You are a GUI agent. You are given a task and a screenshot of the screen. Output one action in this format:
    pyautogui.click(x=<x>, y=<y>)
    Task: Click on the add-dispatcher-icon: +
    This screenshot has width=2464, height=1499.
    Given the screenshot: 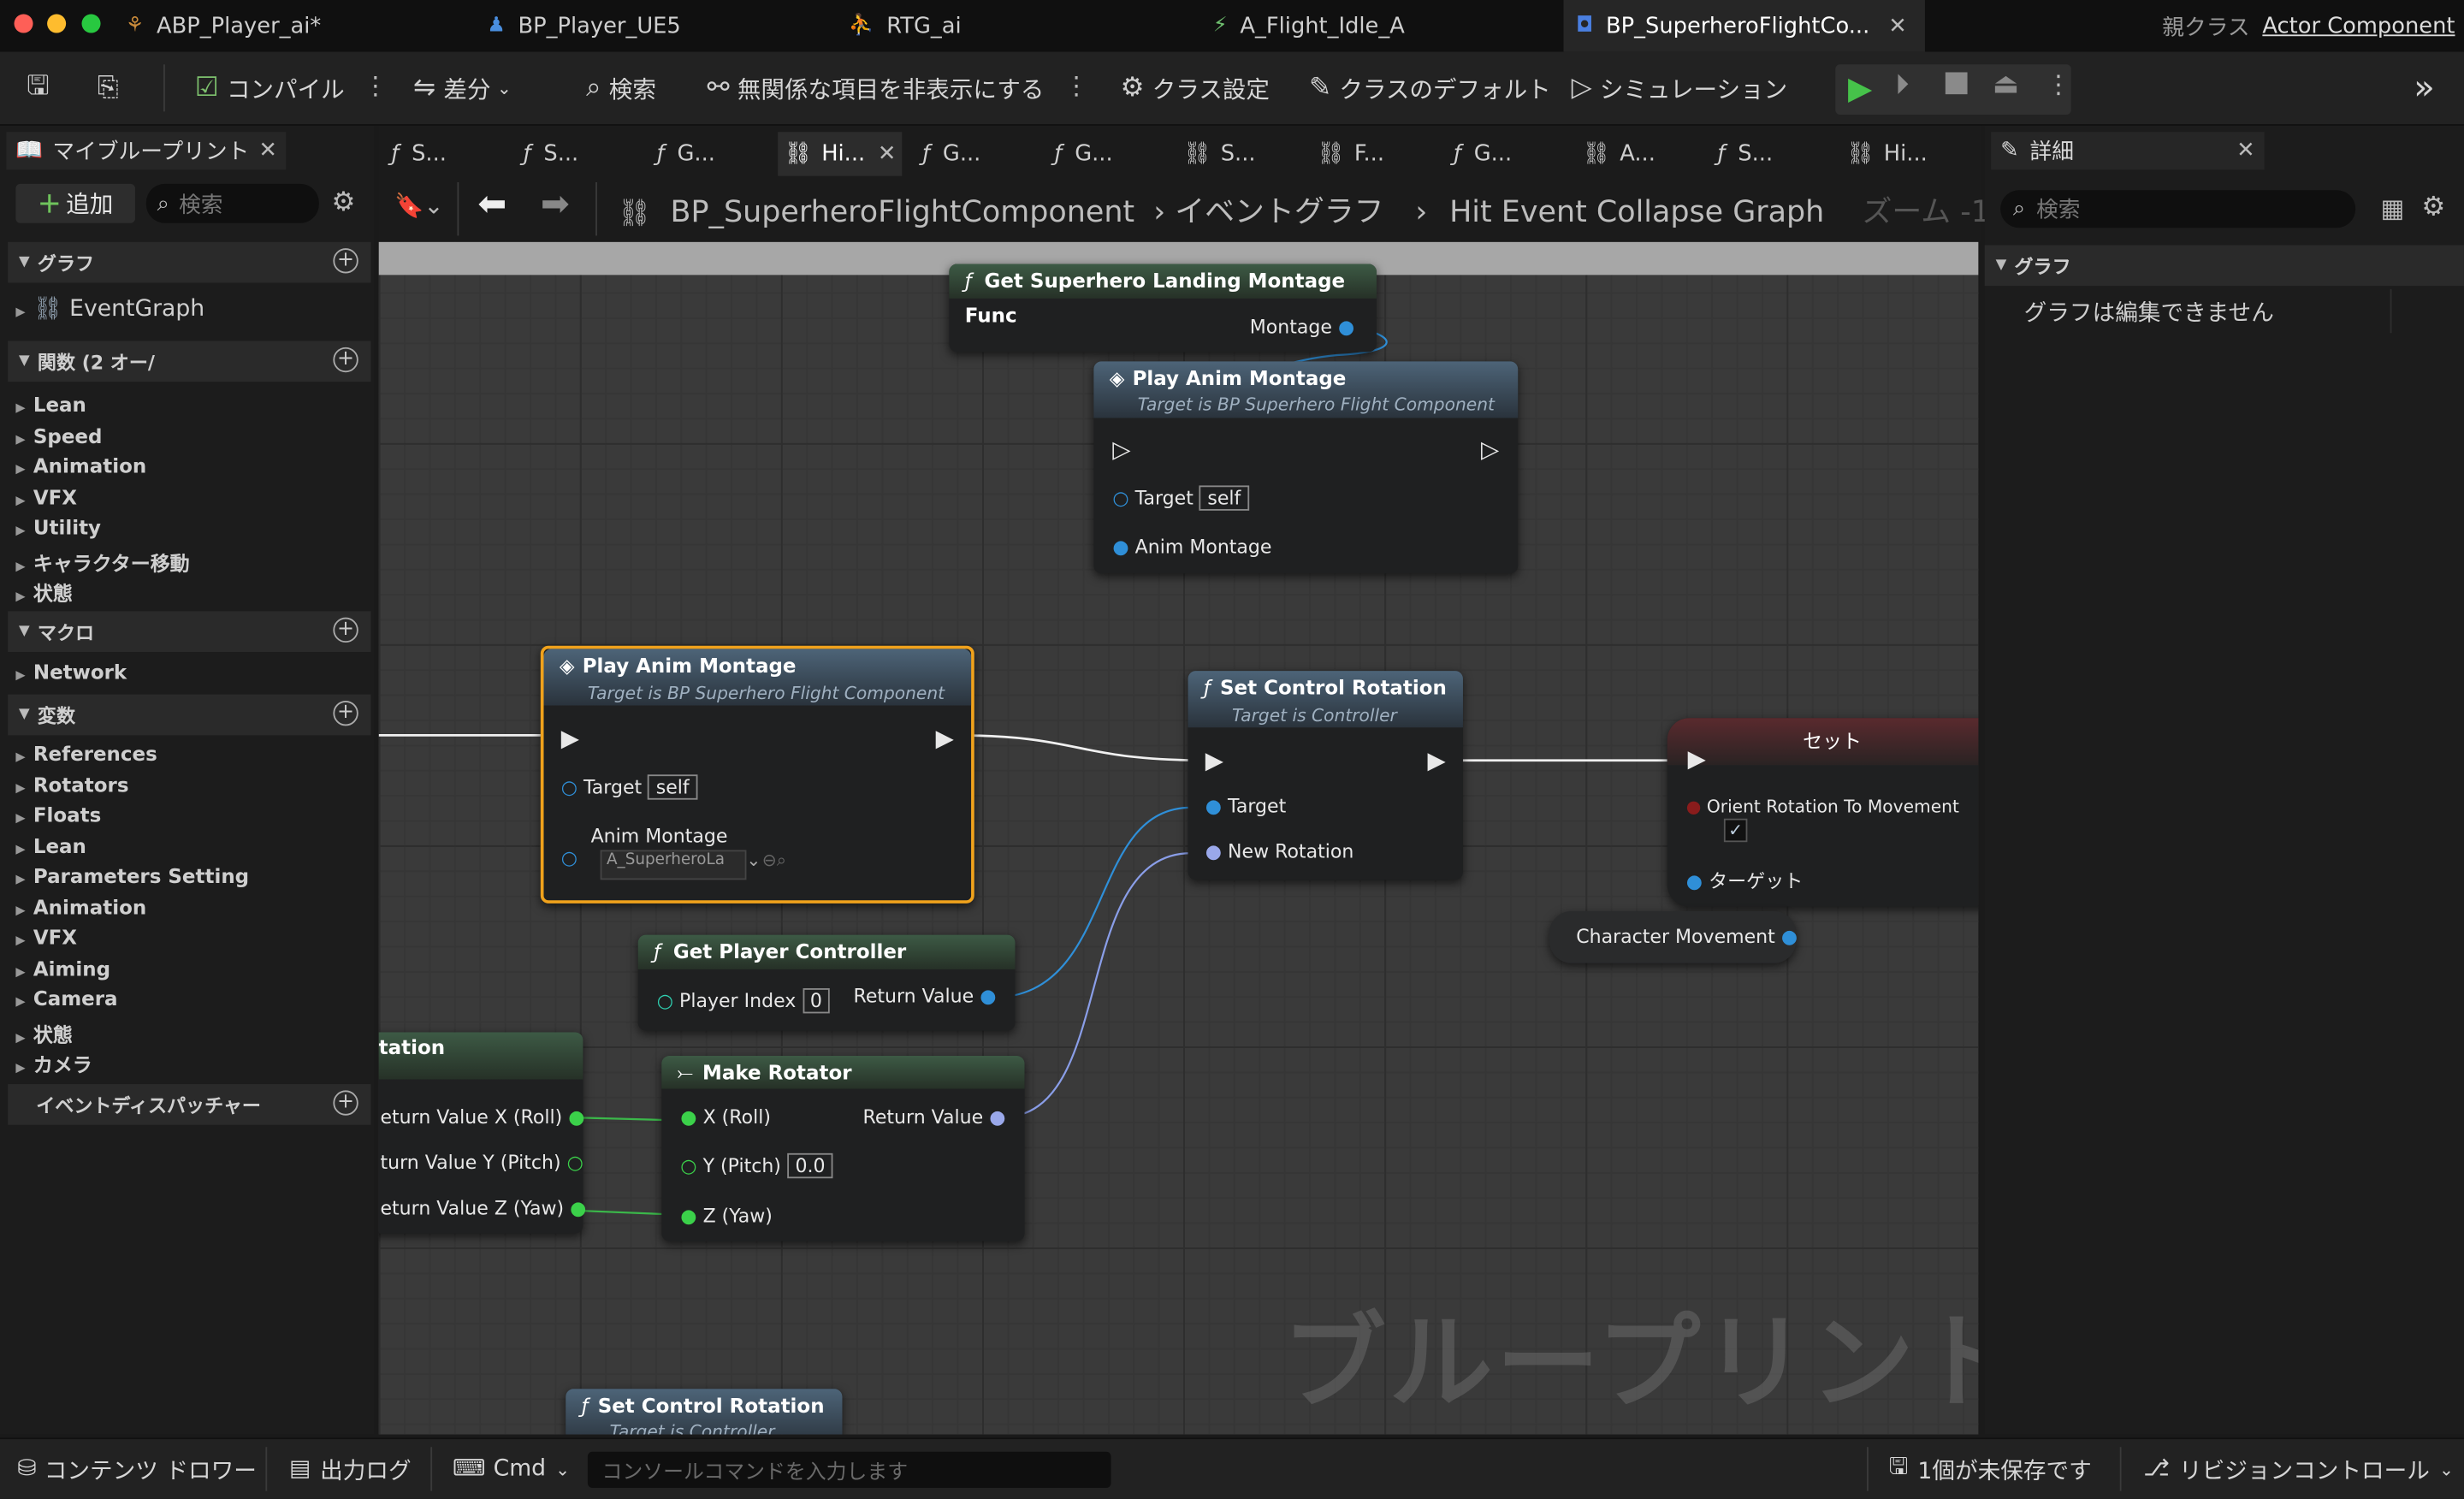 What is the action you would take?
    pyautogui.click(x=345, y=1103)
    